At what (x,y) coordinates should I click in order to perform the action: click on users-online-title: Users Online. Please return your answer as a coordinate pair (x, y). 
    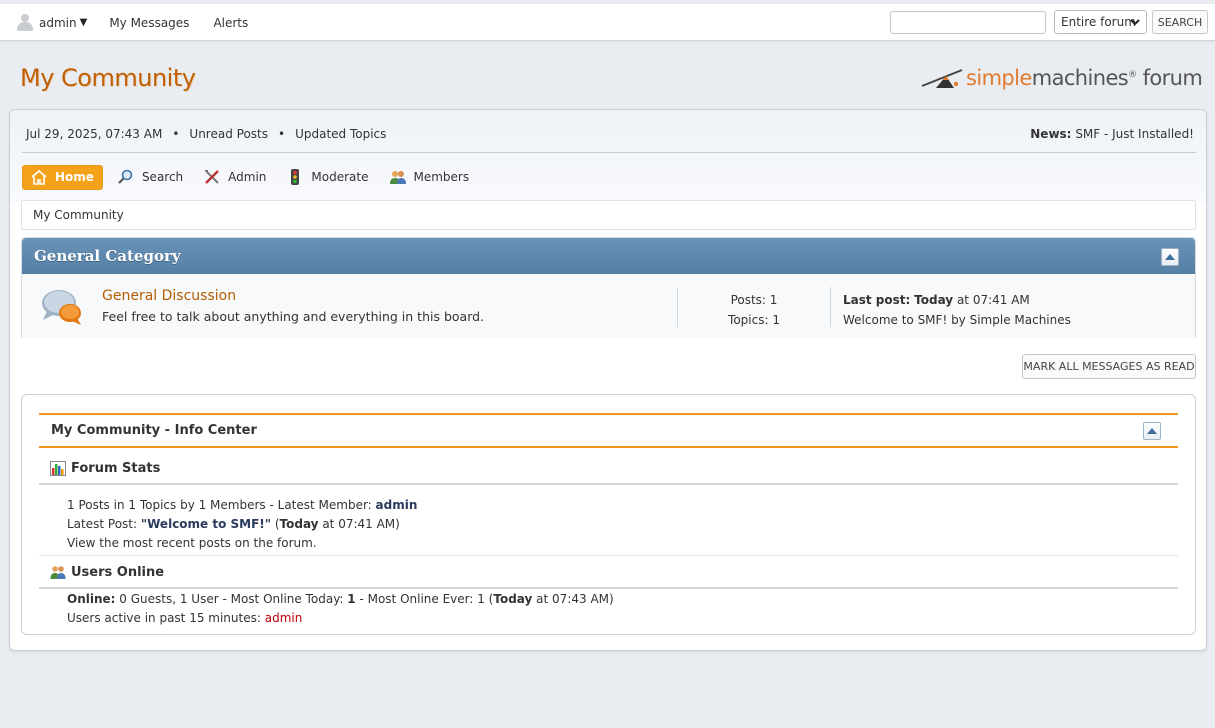
    Looking at the image, I should click on (117, 572).